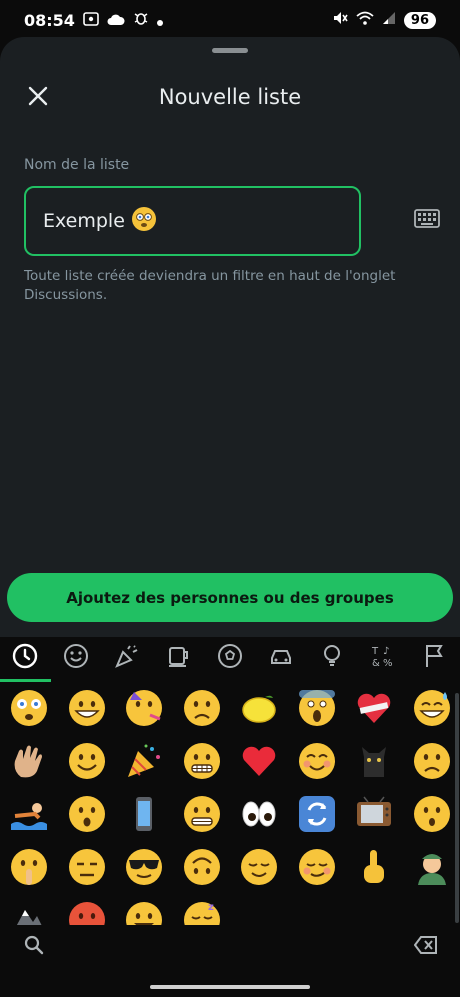 The image size is (460, 997). What do you see at coordinates (49, 20) in the screenshot?
I see `clock: 08:54` at bounding box center [49, 20].